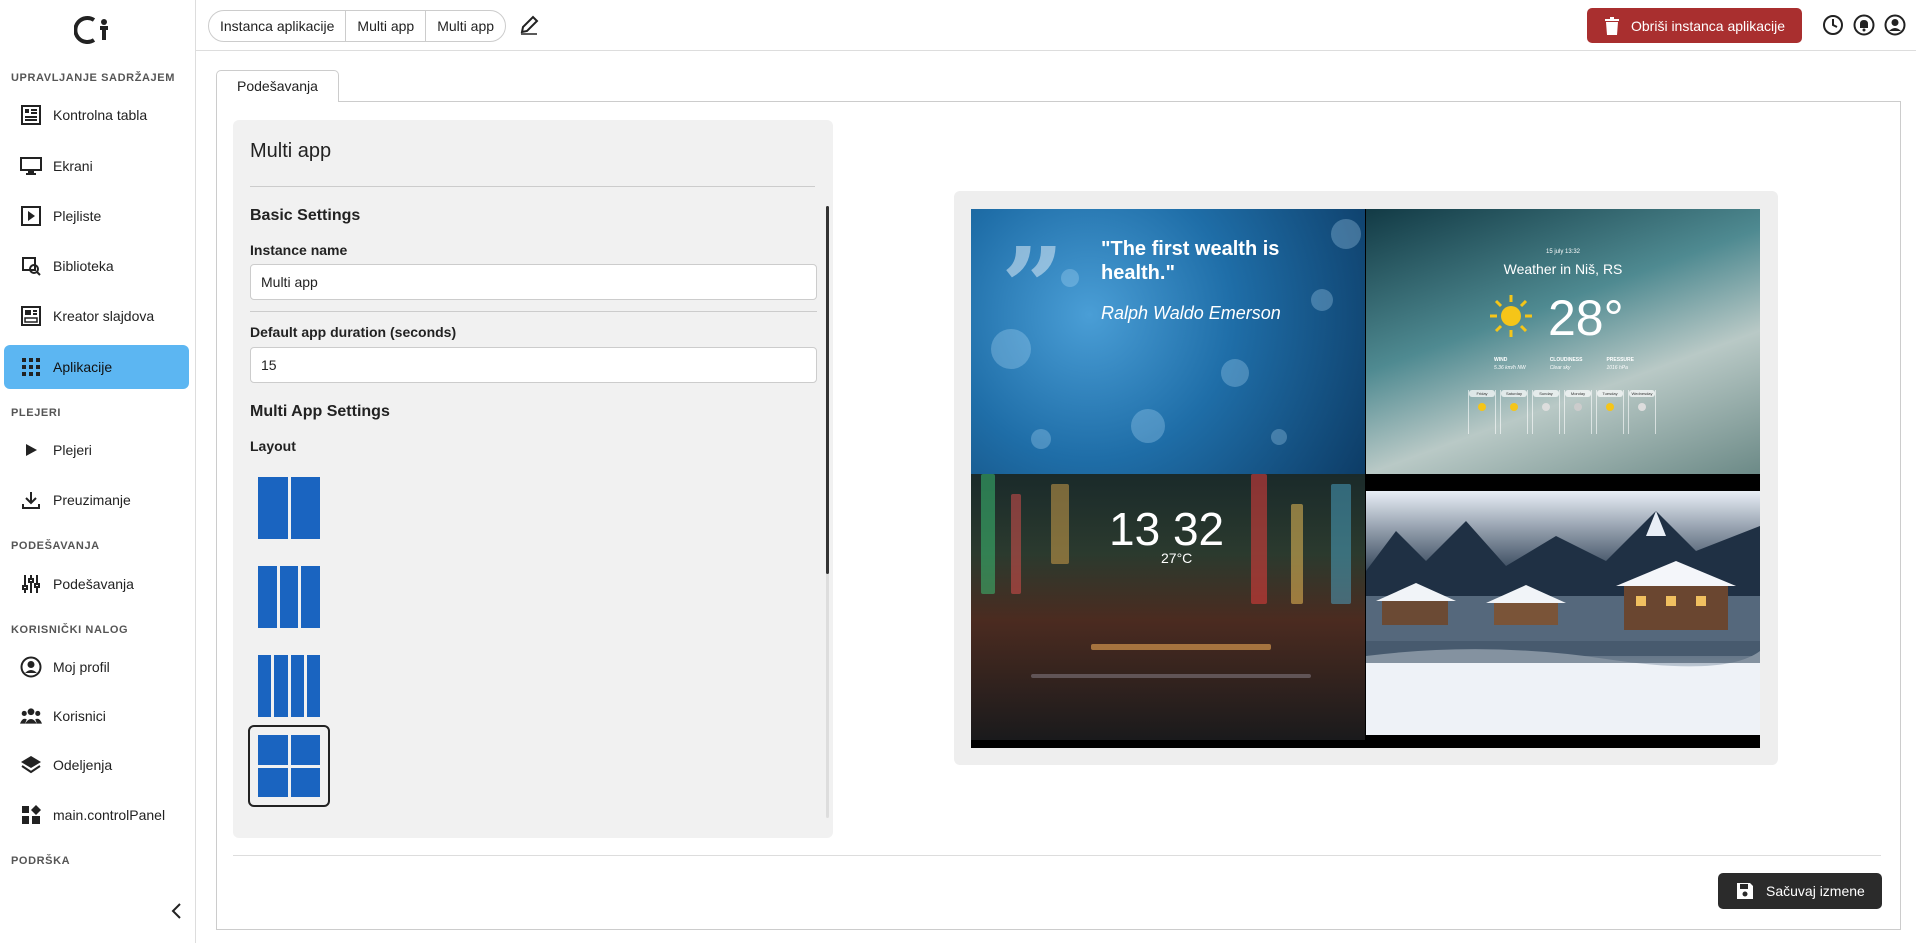 This screenshot has height=943, width=1916. What do you see at coordinates (533, 282) in the screenshot?
I see `instance-name-input` at bounding box center [533, 282].